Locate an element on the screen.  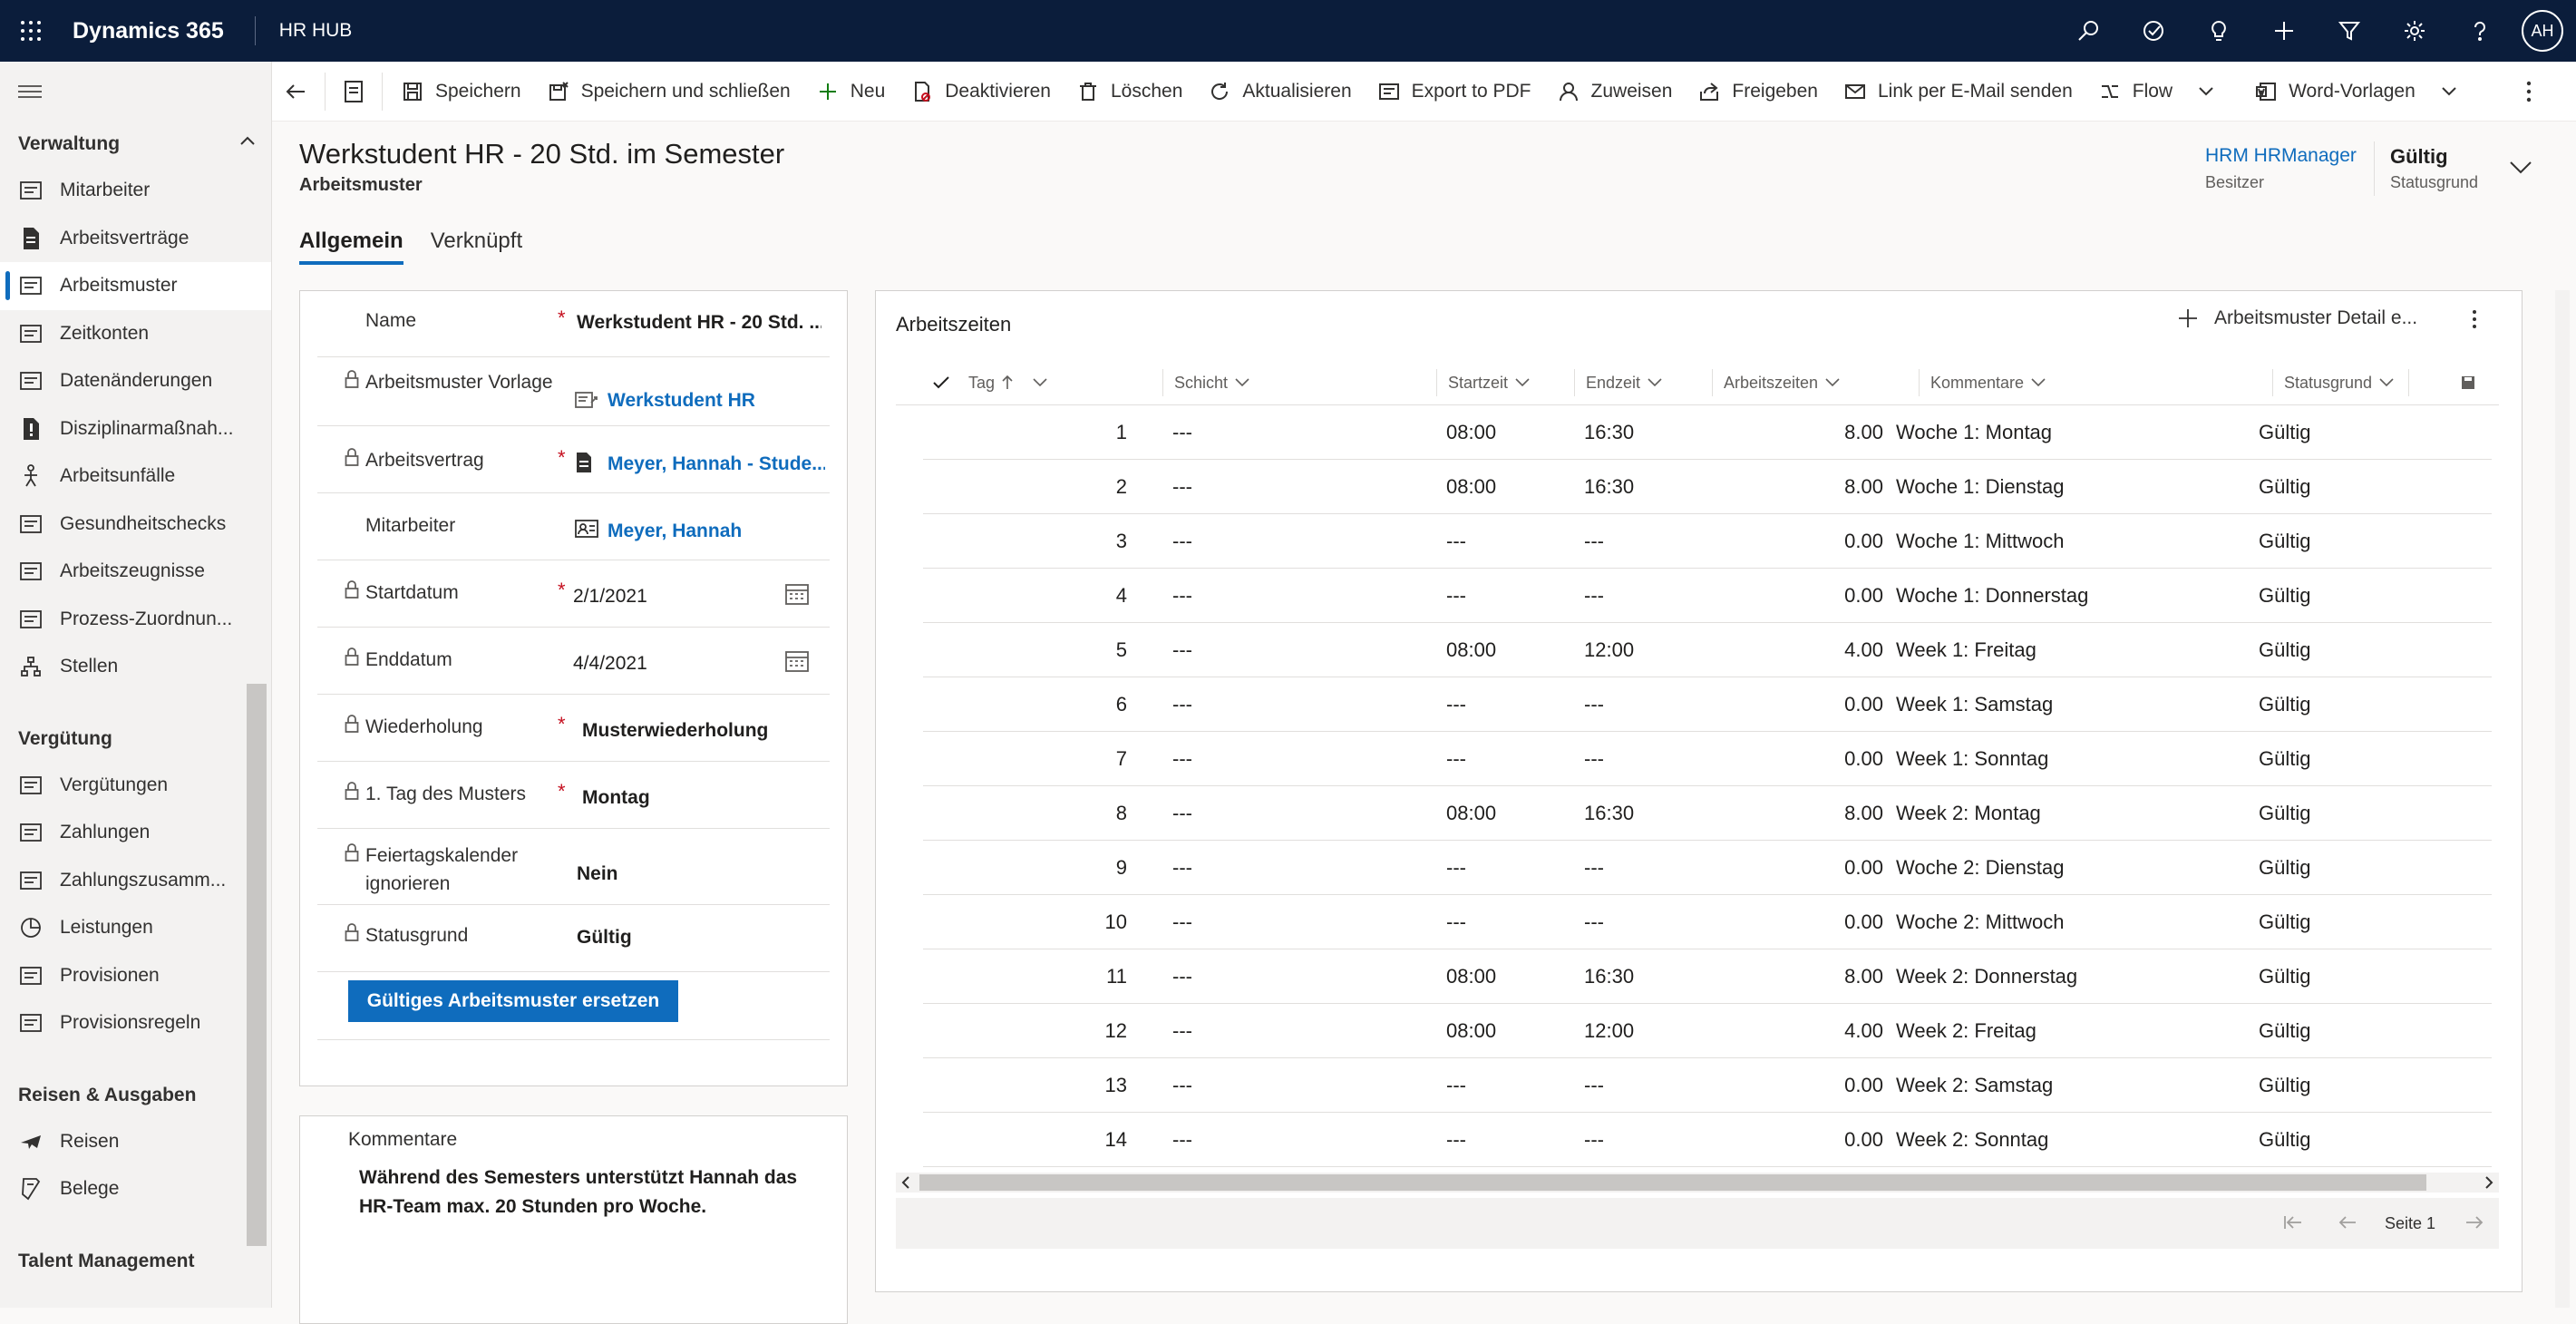
export-pdf-button: Export to PDF is located at coordinates (1454, 92).